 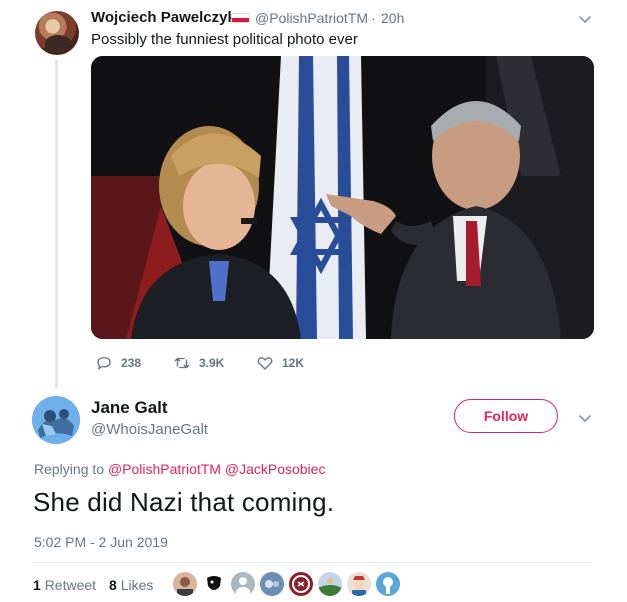 I want to click on liker-avatars, so click(x=286, y=584).